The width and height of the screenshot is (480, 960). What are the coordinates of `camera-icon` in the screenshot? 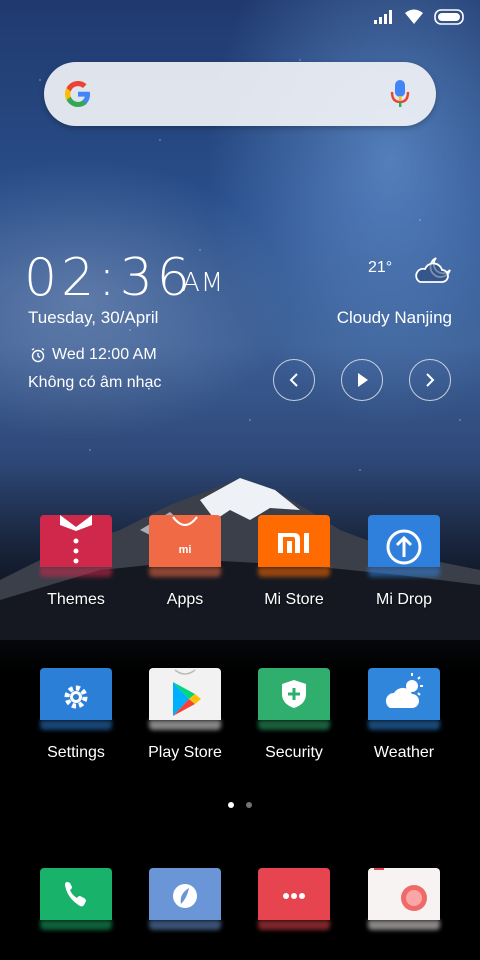 It's located at (404, 892).